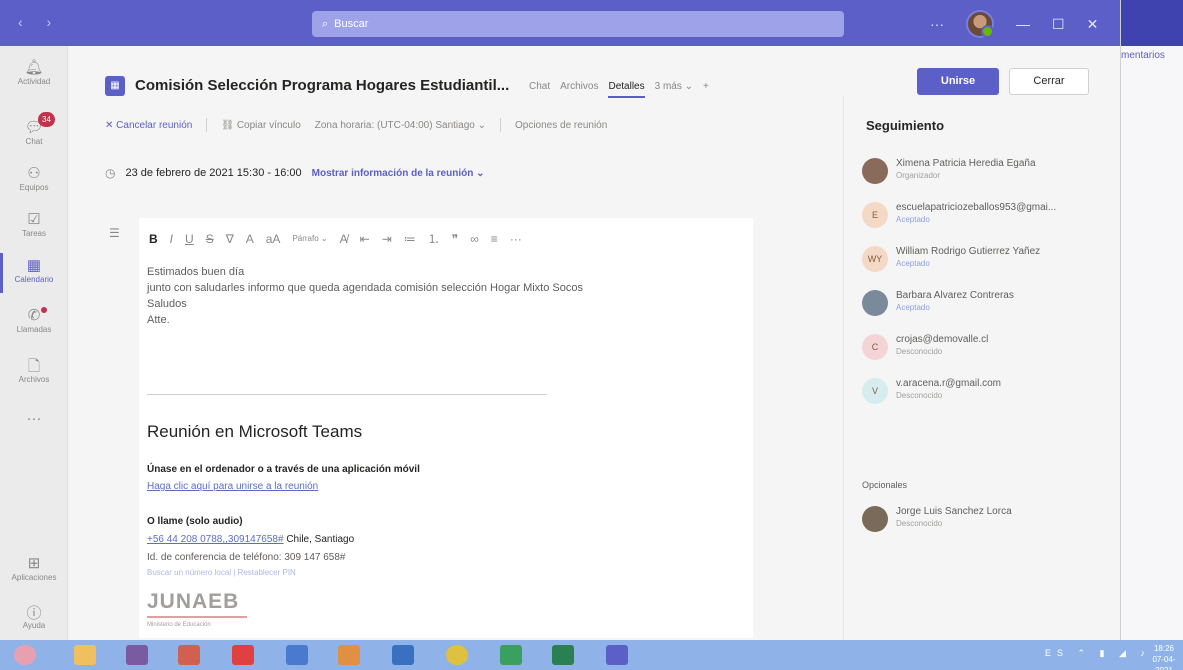 The image size is (1183, 670). Describe the element at coordinates (1093, 24) in the screenshot. I see `close-window-icon: ✕` at that location.